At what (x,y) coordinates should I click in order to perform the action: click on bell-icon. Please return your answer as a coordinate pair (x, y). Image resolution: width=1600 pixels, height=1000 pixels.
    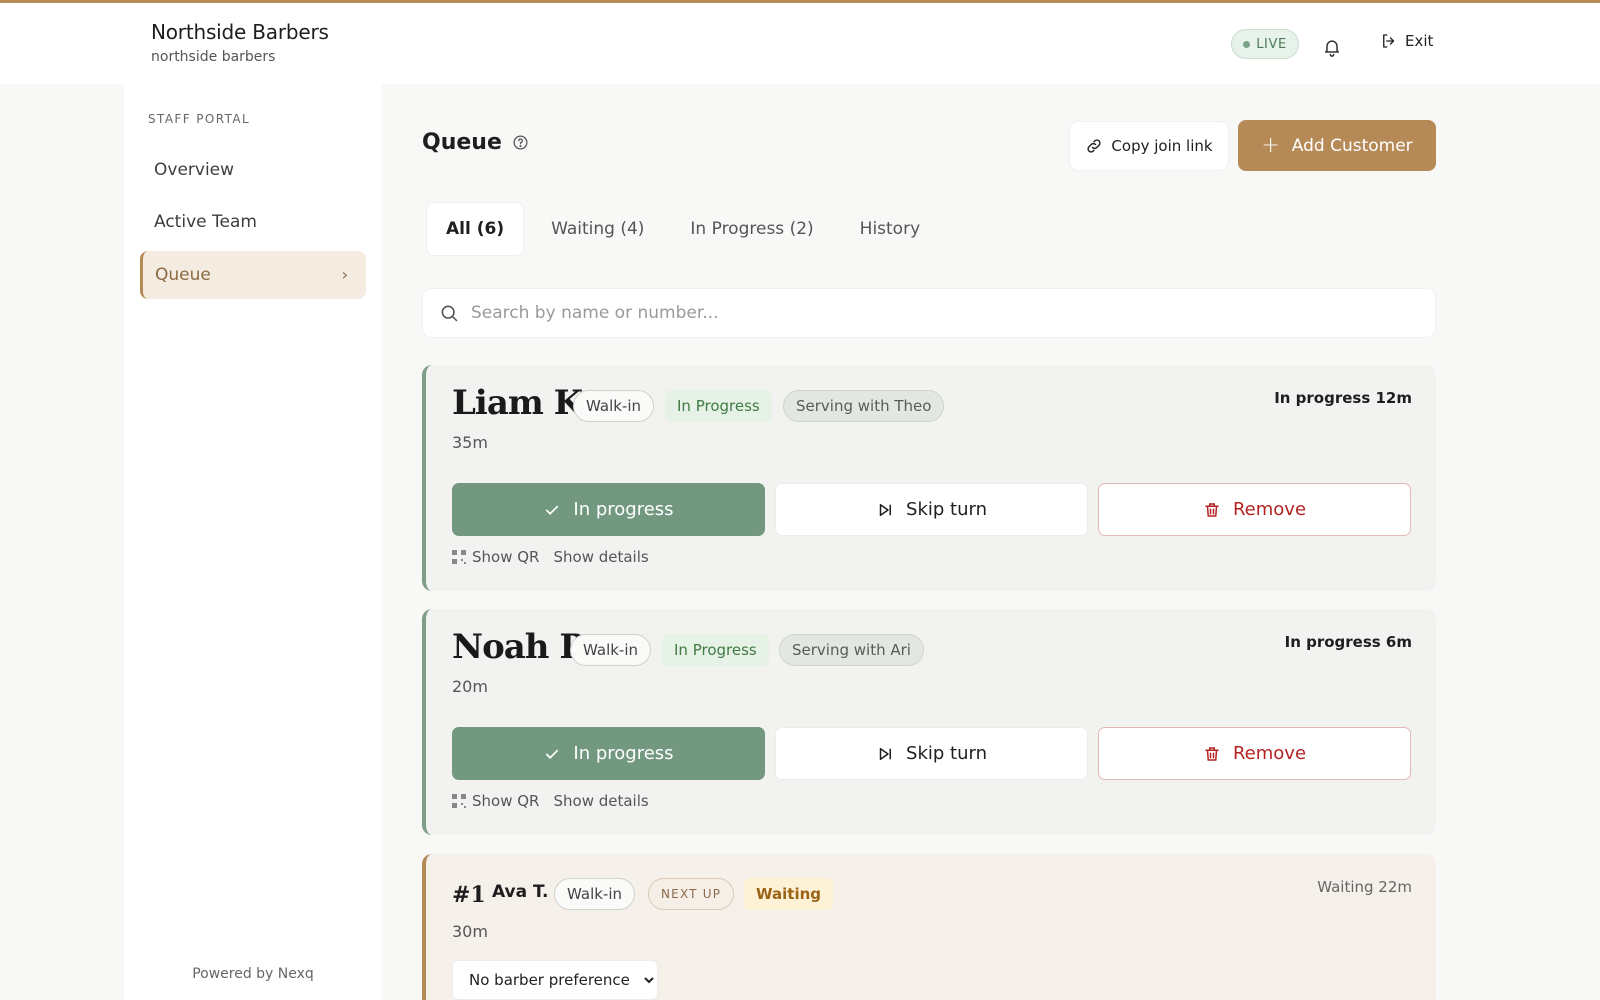
    Looking at the image, I should click on (1332, 47).